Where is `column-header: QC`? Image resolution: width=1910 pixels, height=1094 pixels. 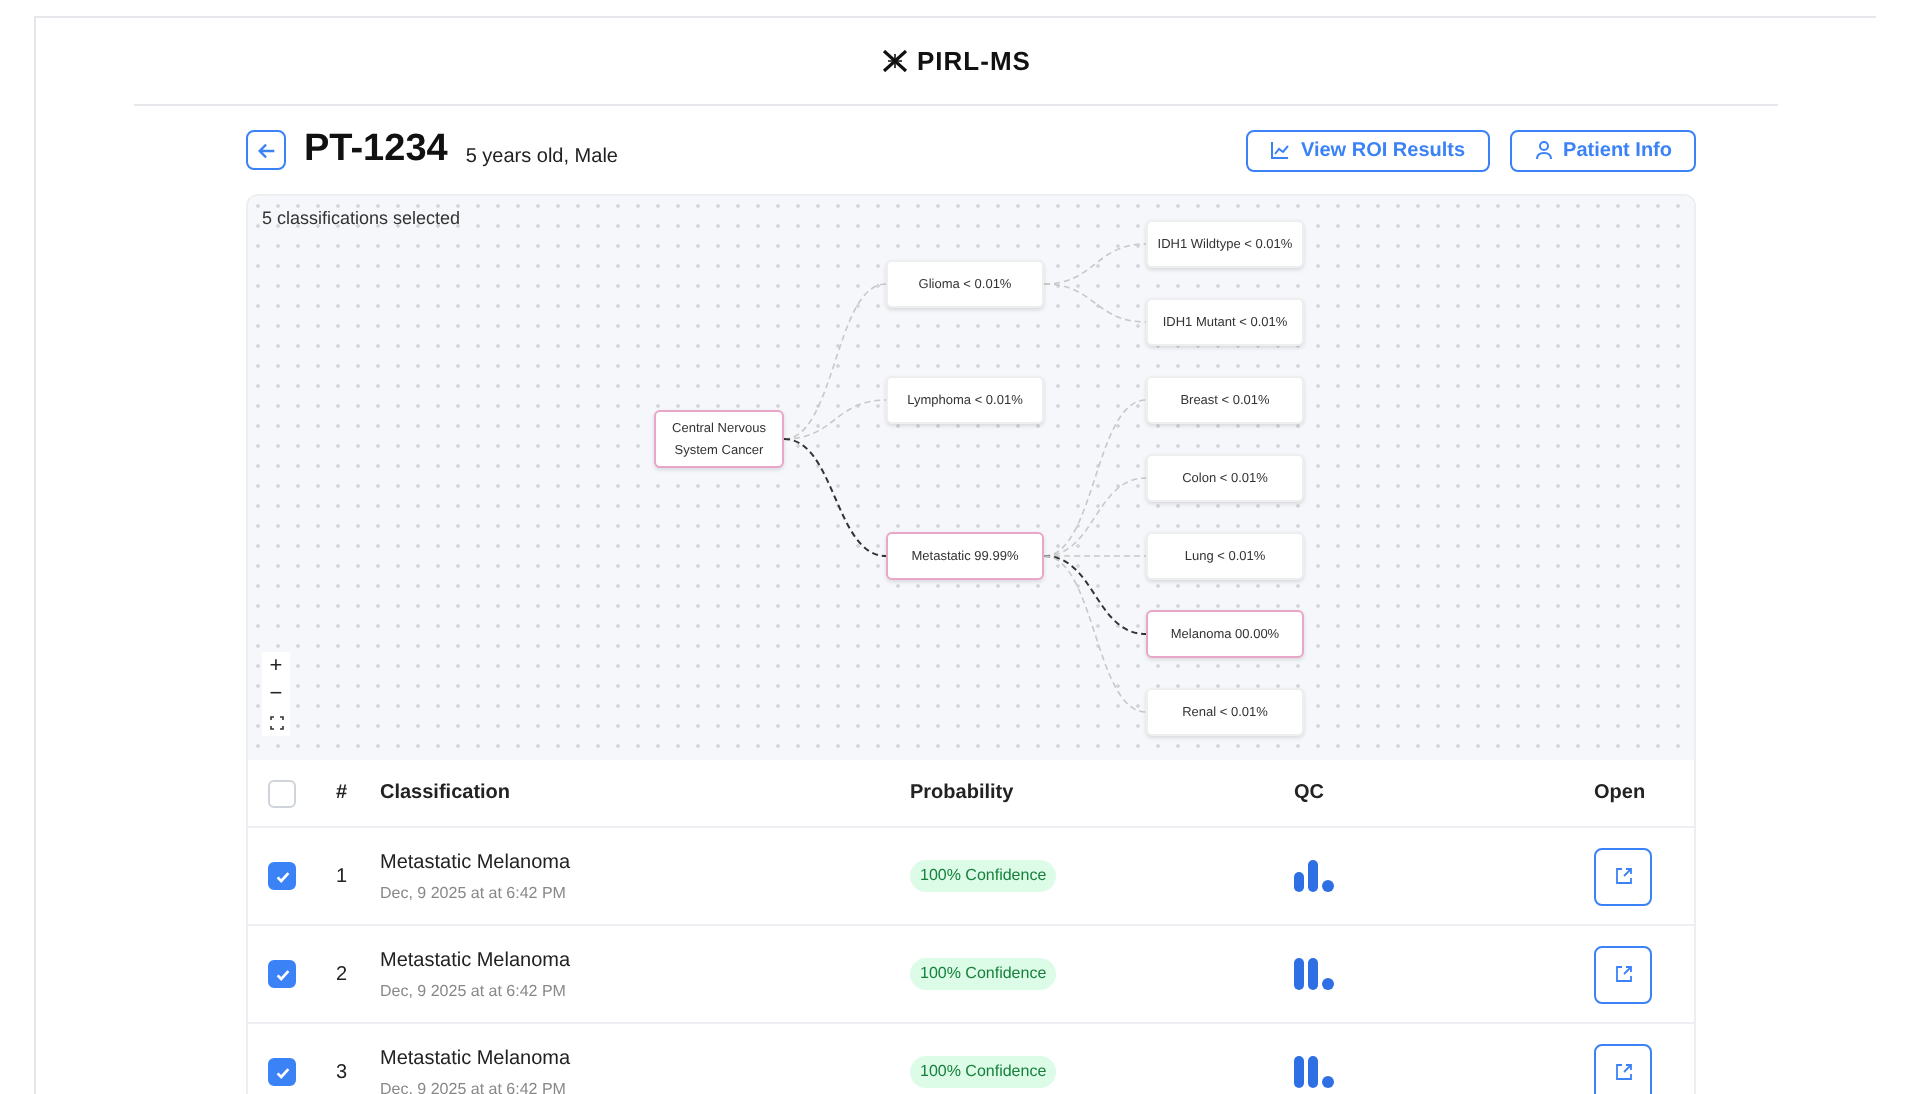 column-header: QC is located at coordinates (1309, 794).